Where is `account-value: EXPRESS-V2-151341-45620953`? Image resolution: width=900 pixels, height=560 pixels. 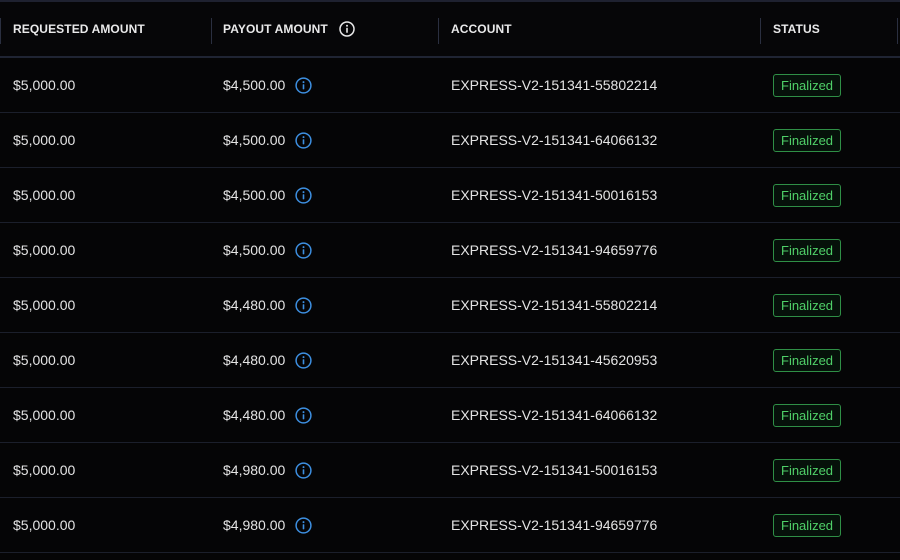
account-value: EXPRESS-V2-151341-45620953 is located at coordinates (554, 360).